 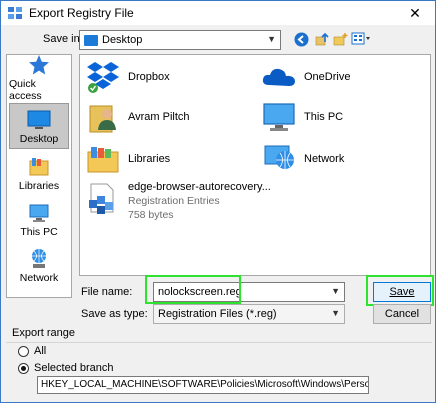 I want to click on file-name-highlight-box, so click(x=193, y=289).